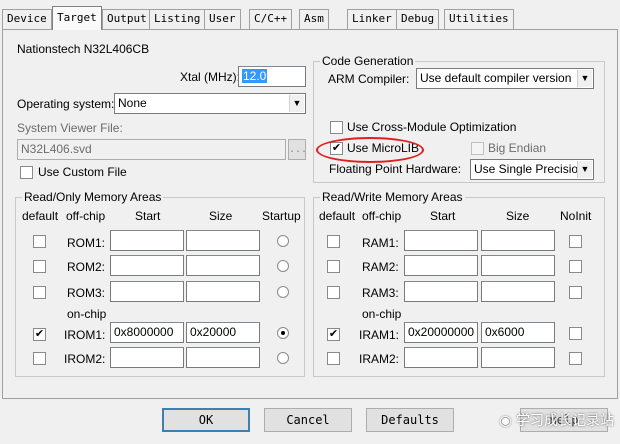 The width and height of the screenshot is (620, 444). Describe the element at coordinates (507, 421) in the screenshot. I see `wechat-icon: ◉` at that location.